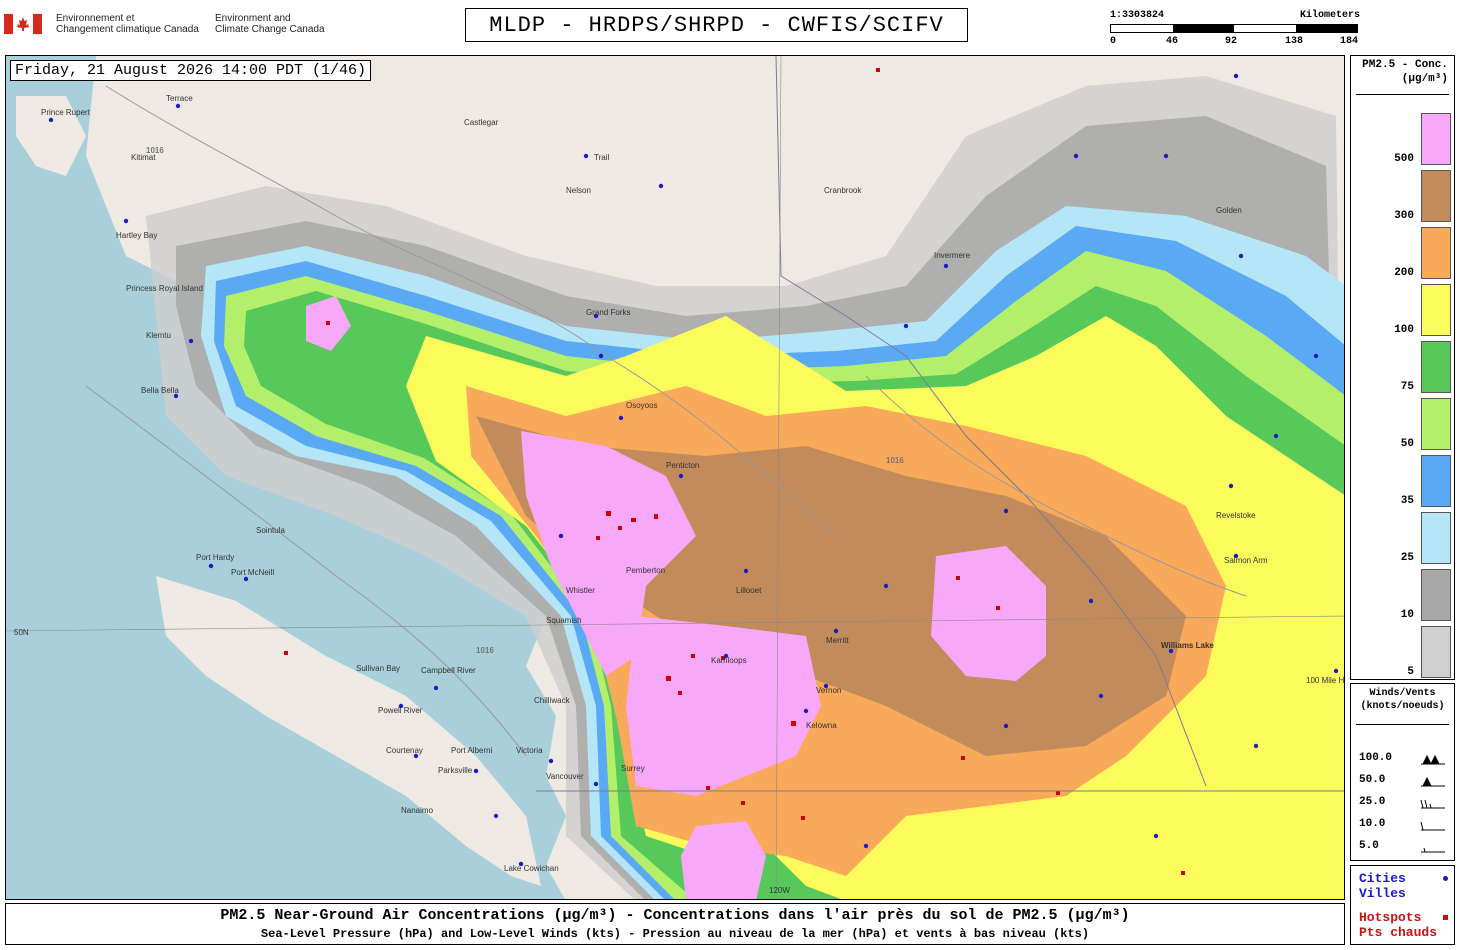 The image size is (1460, 950). What do you see at coordinates (821, 725) in the screenshot?
I see `place-label: Kelowna` at bounding box center [821, 725].